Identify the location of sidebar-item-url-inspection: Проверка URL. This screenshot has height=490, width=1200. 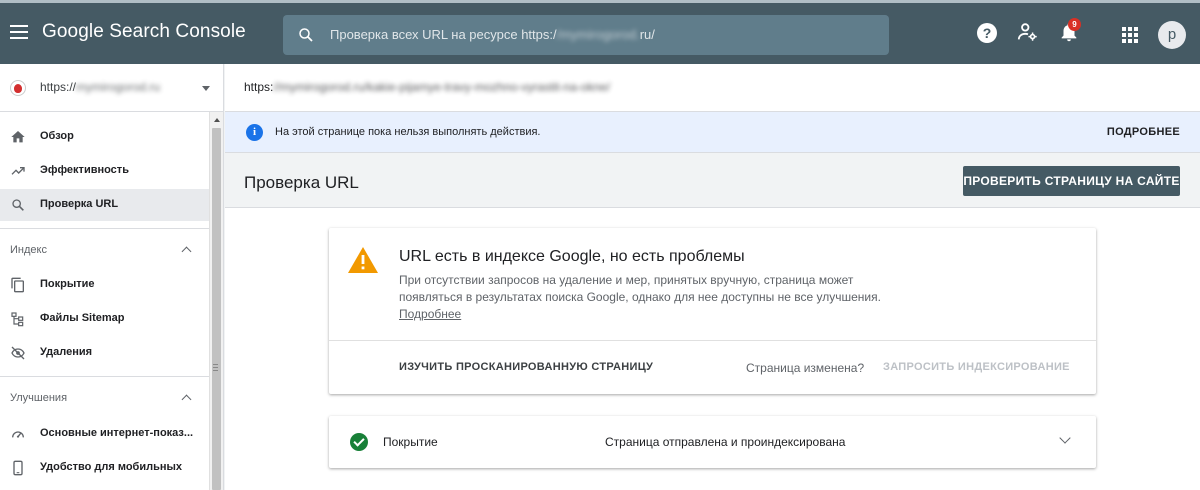
(104, 205).